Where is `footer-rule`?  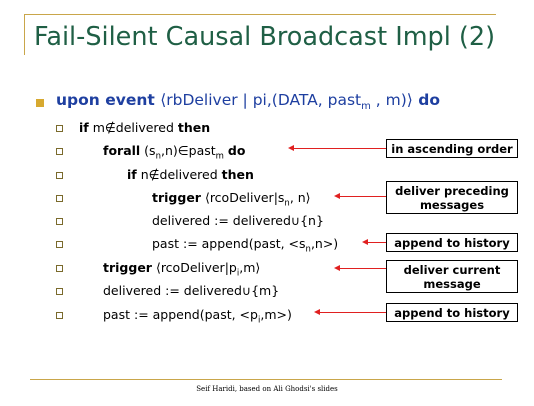
footer-rule is located at coordinates (266, 379).